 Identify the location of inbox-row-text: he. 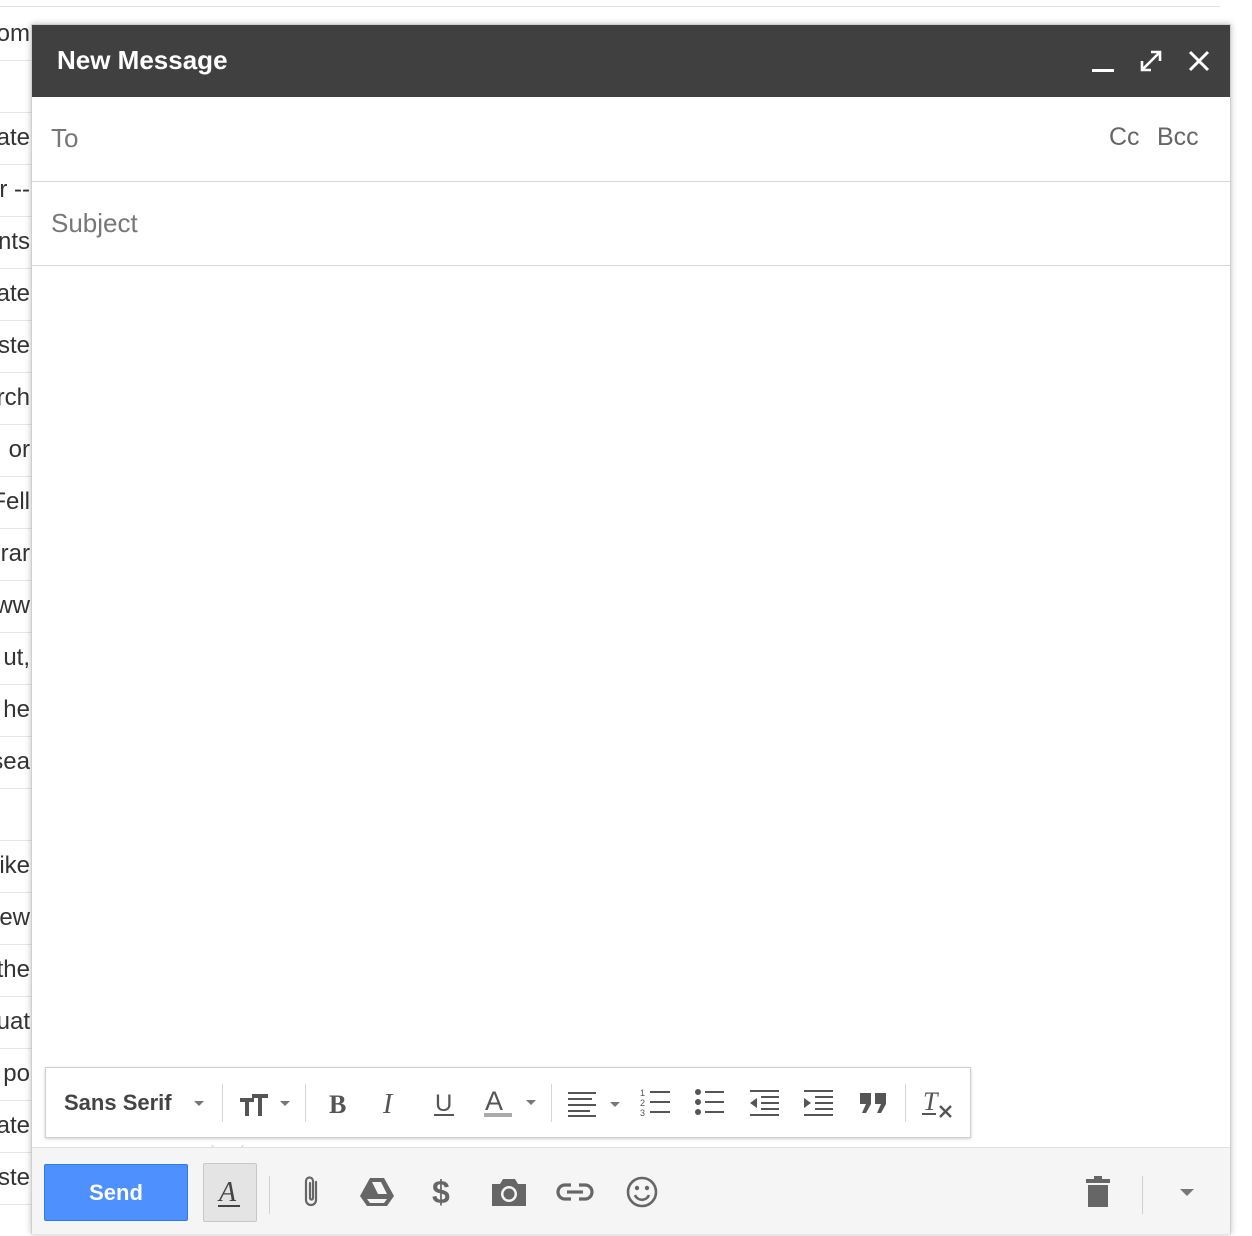
(16, 709).